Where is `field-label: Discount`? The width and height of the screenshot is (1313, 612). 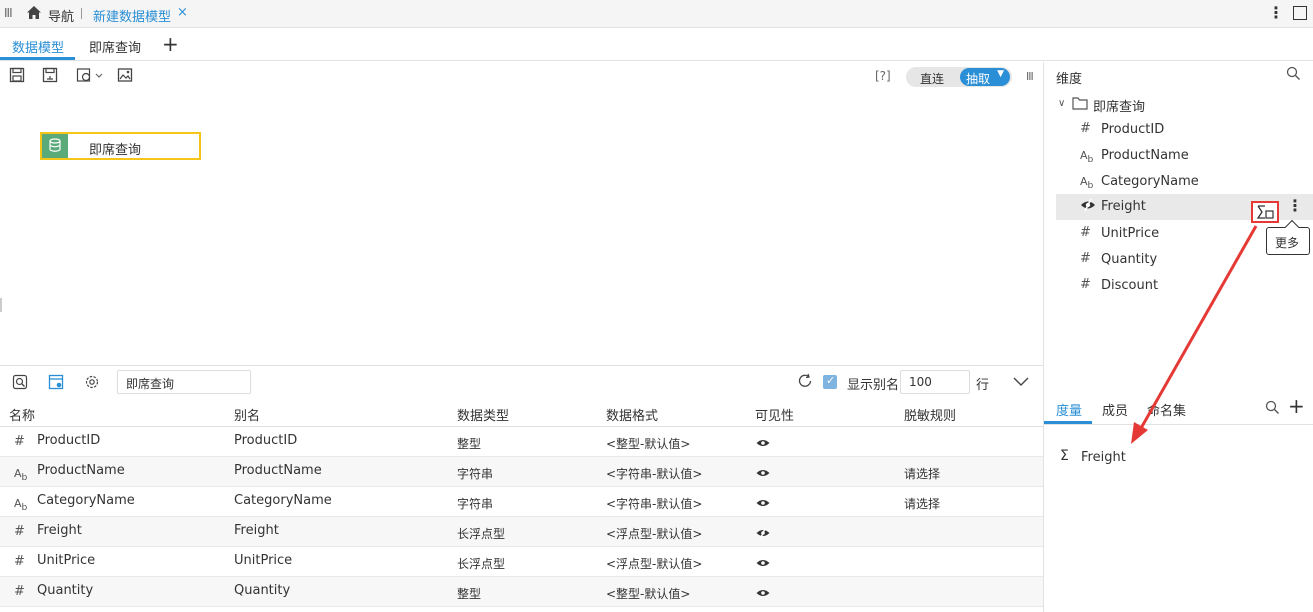
field-label: Discount is located at coordinates (1130, 285).